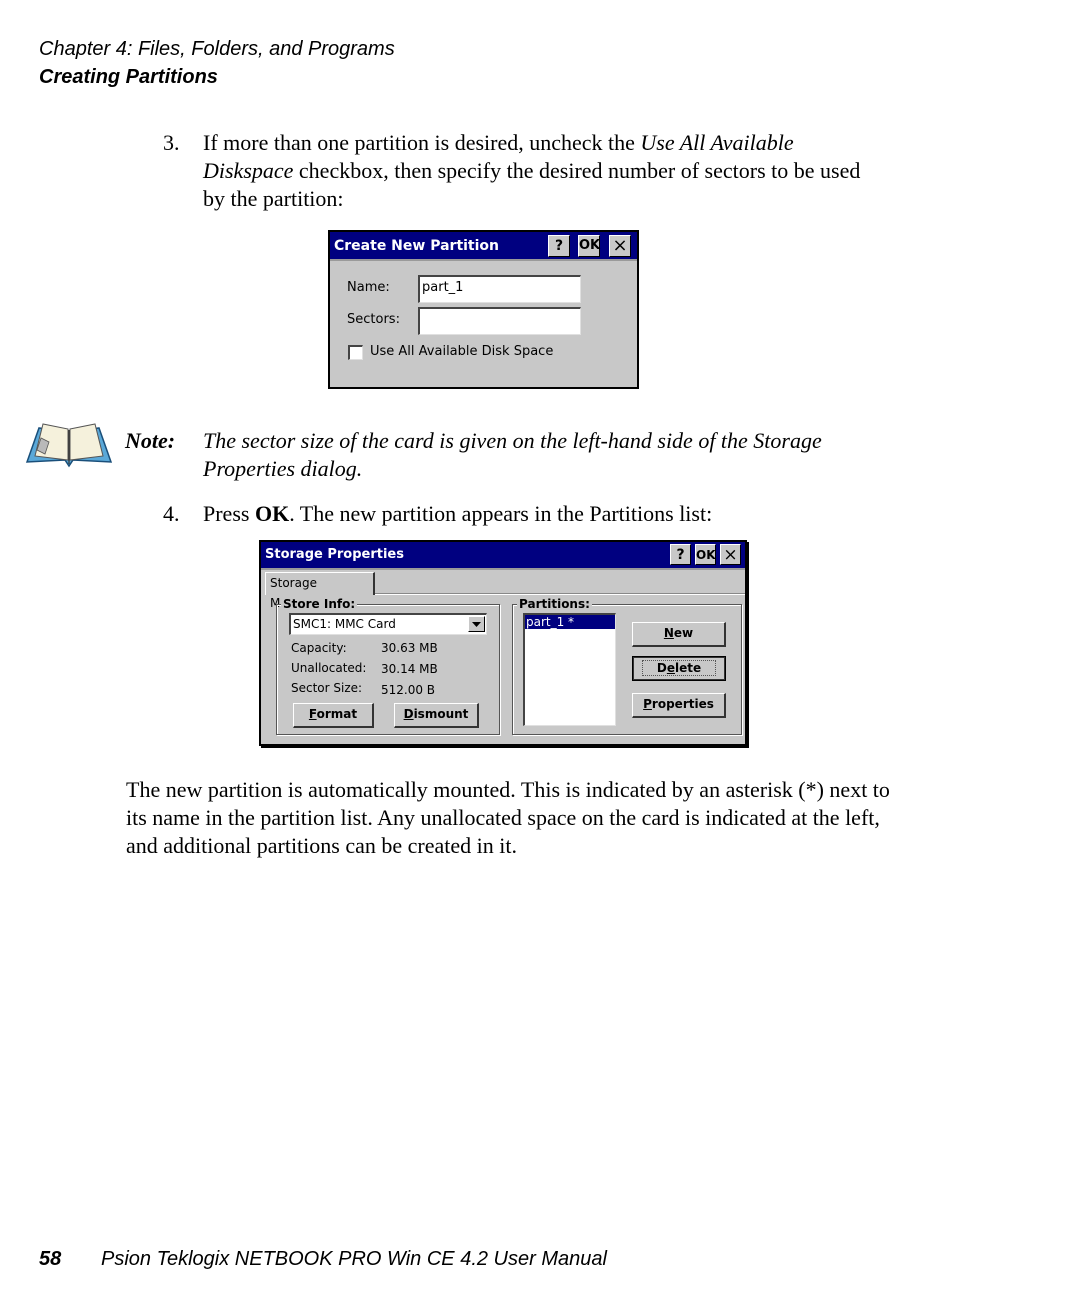 This screenshot has height=1311, width=1080. I want to click on open-book-icon, so click(69, 444).